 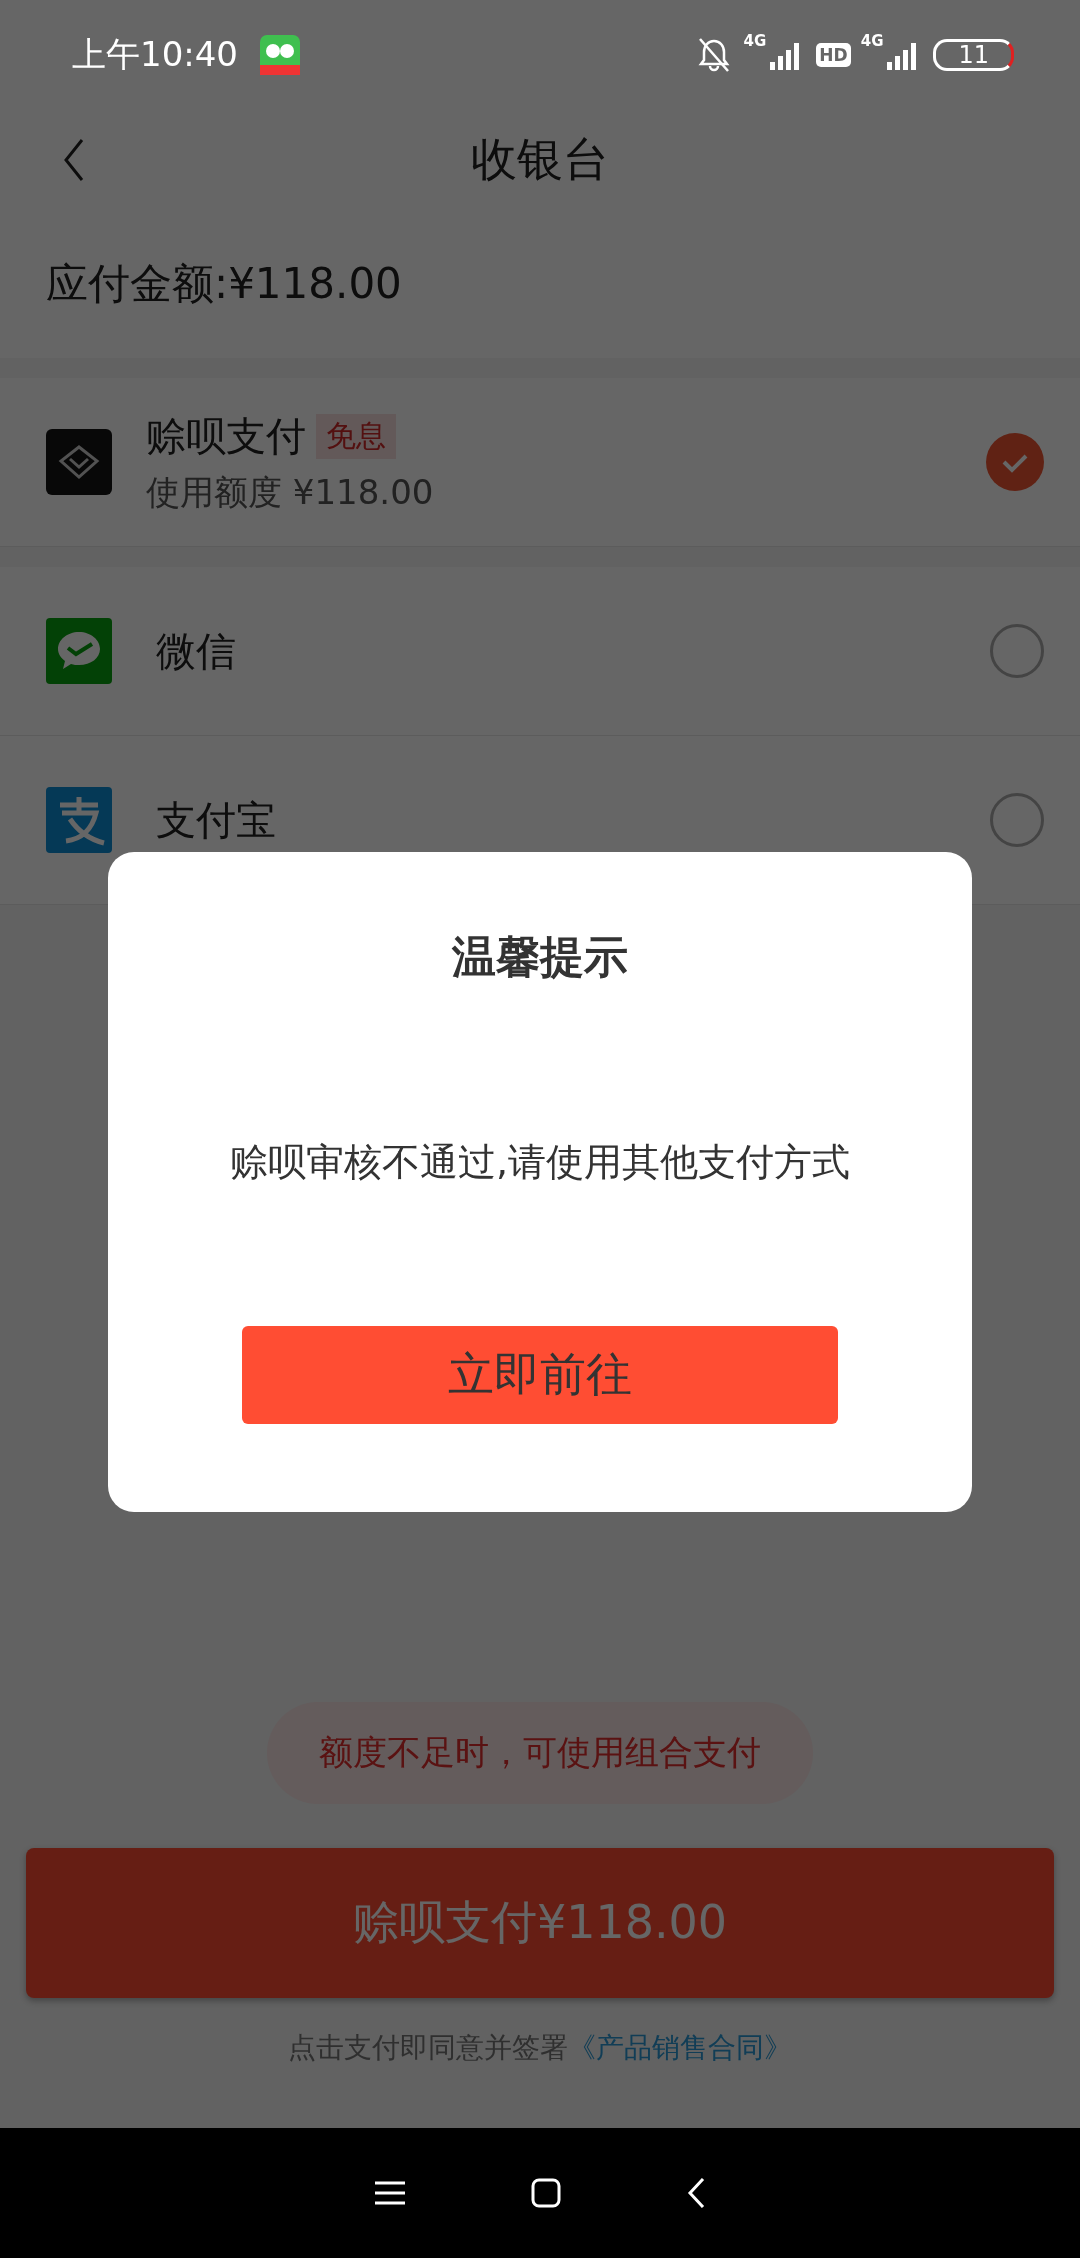 What do you see at coordinates (540, 284) in the screenshot?
I see `amount-due: 应付金额:¥118.00` at bounding box center [540, 284].